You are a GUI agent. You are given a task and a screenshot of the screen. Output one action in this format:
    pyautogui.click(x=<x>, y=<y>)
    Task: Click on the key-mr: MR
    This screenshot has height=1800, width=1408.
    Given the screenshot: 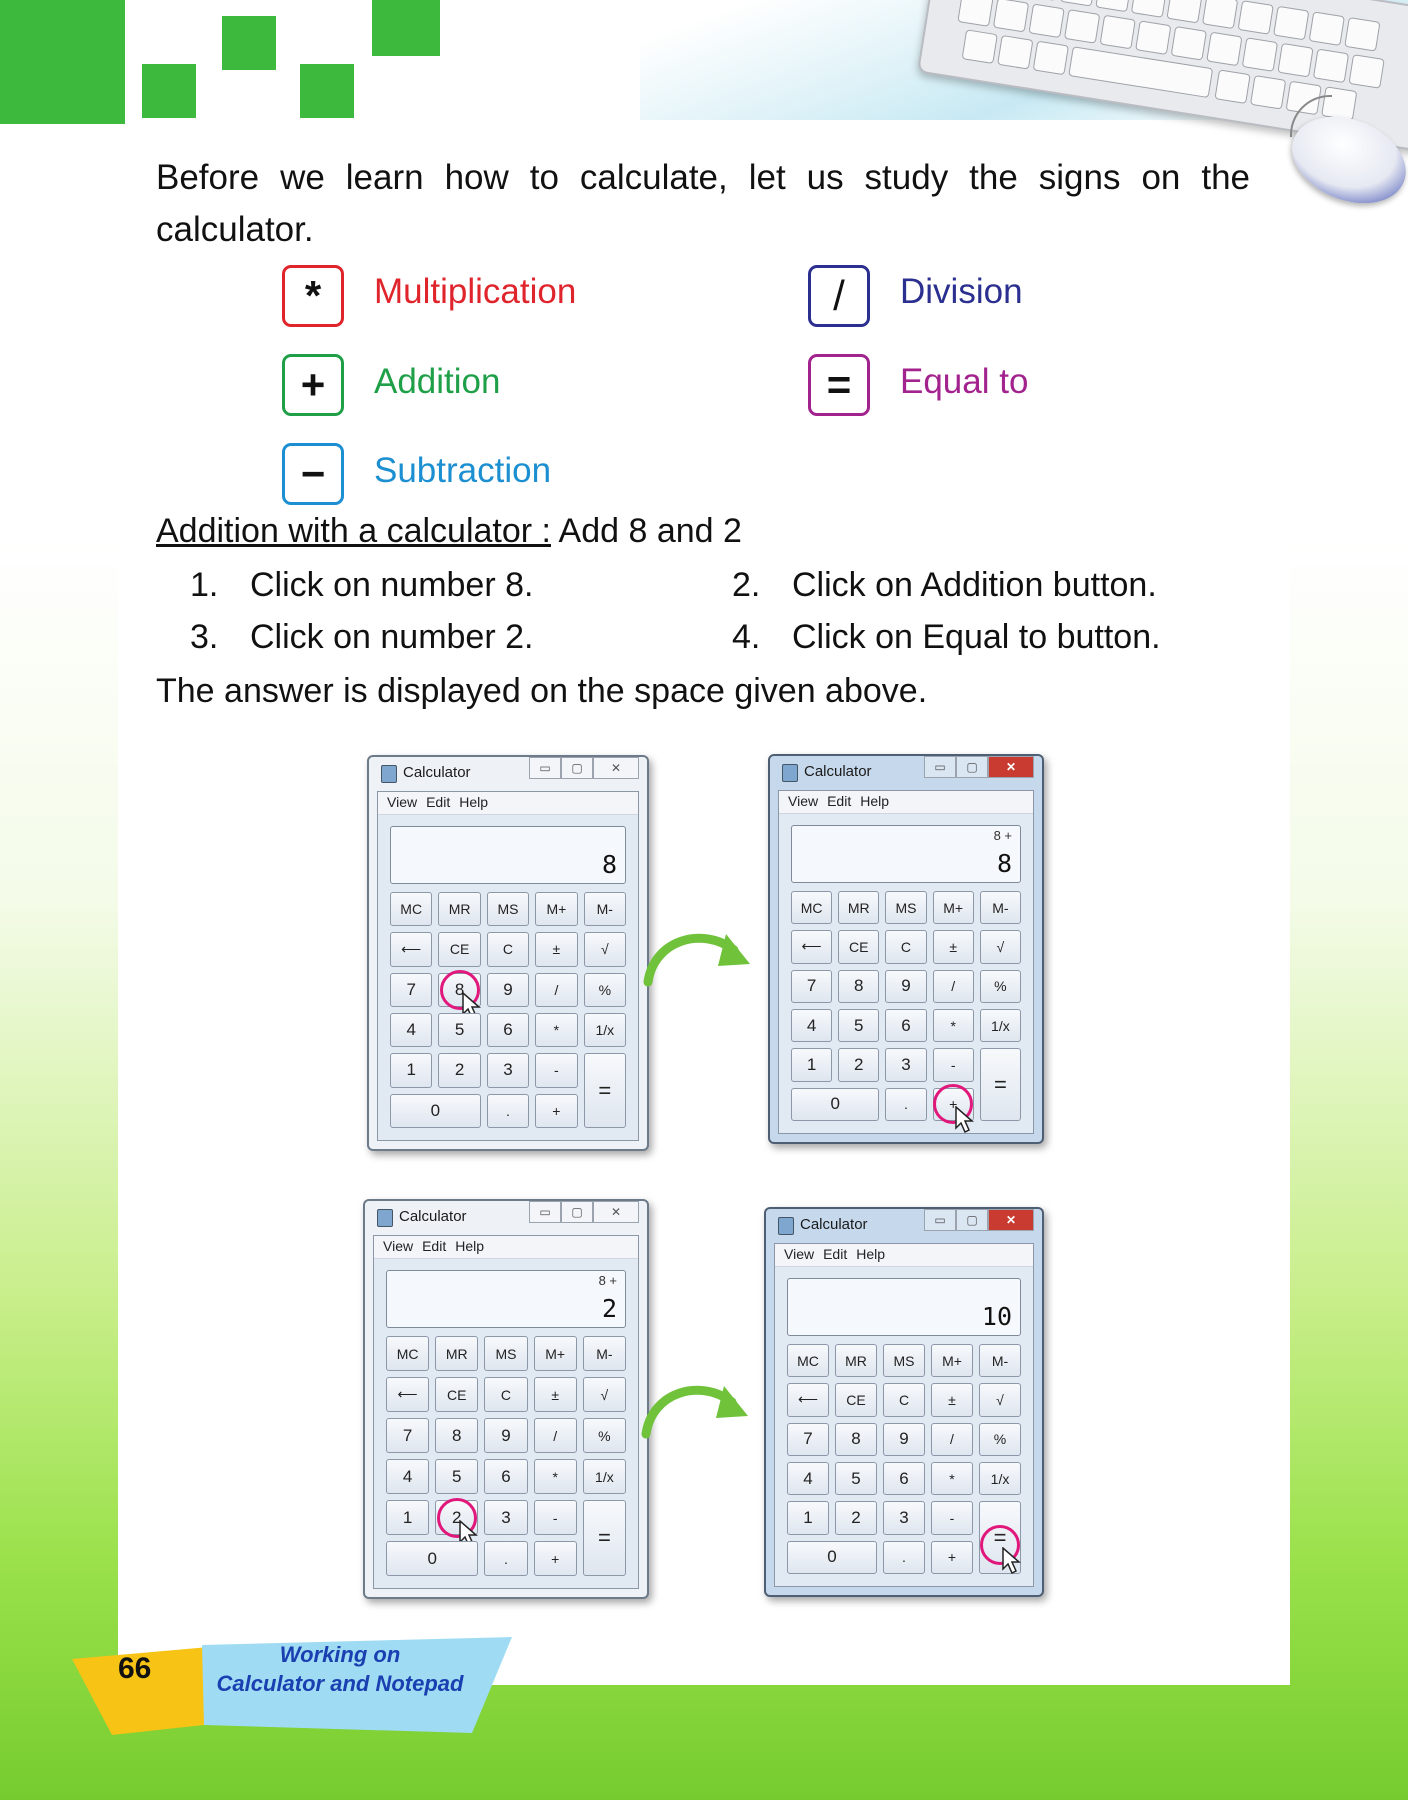 What is the action you would take?
    pyautogui.click(x=459, y=909)
    